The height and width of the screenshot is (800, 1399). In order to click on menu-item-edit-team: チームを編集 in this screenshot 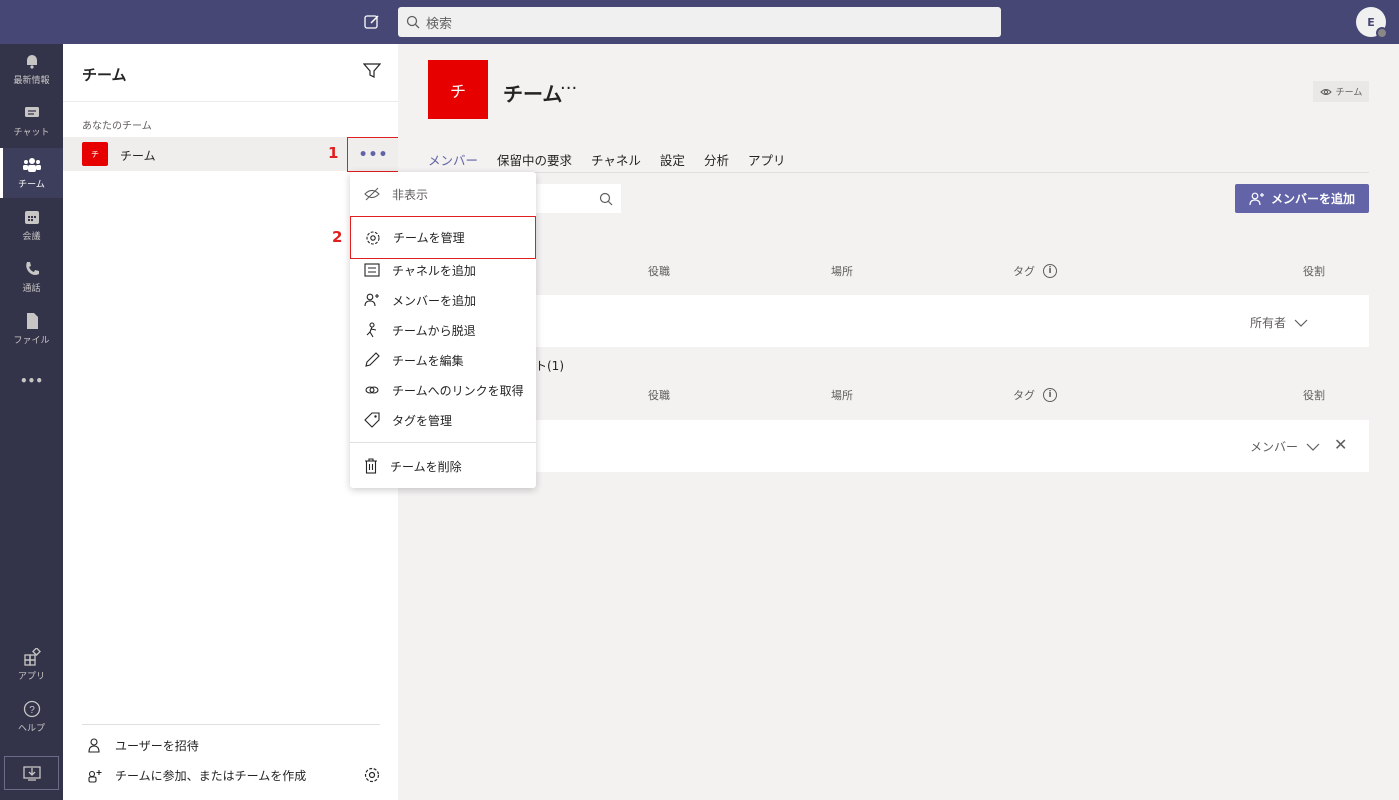, I will do `click(443, 360)`.